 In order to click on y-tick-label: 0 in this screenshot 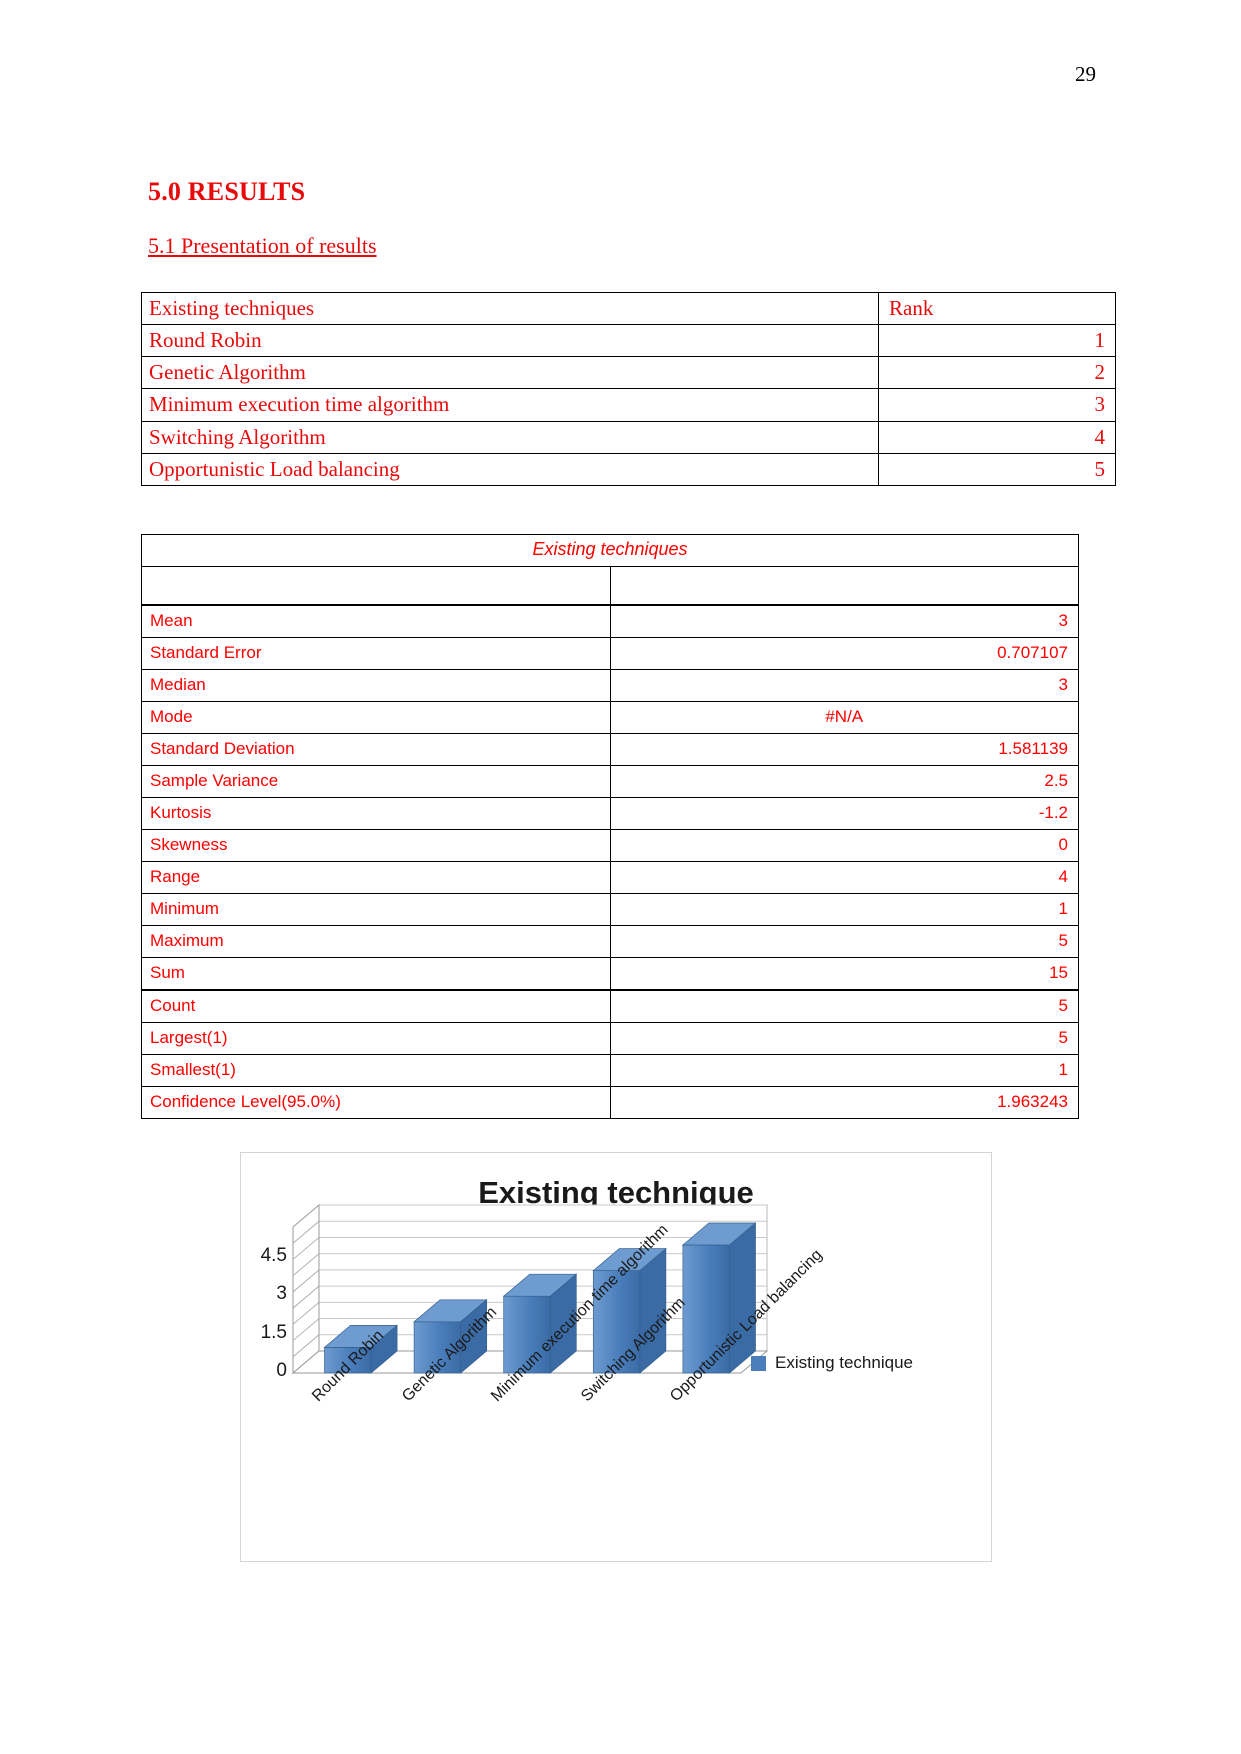, I will do `click(281, 1370)`.